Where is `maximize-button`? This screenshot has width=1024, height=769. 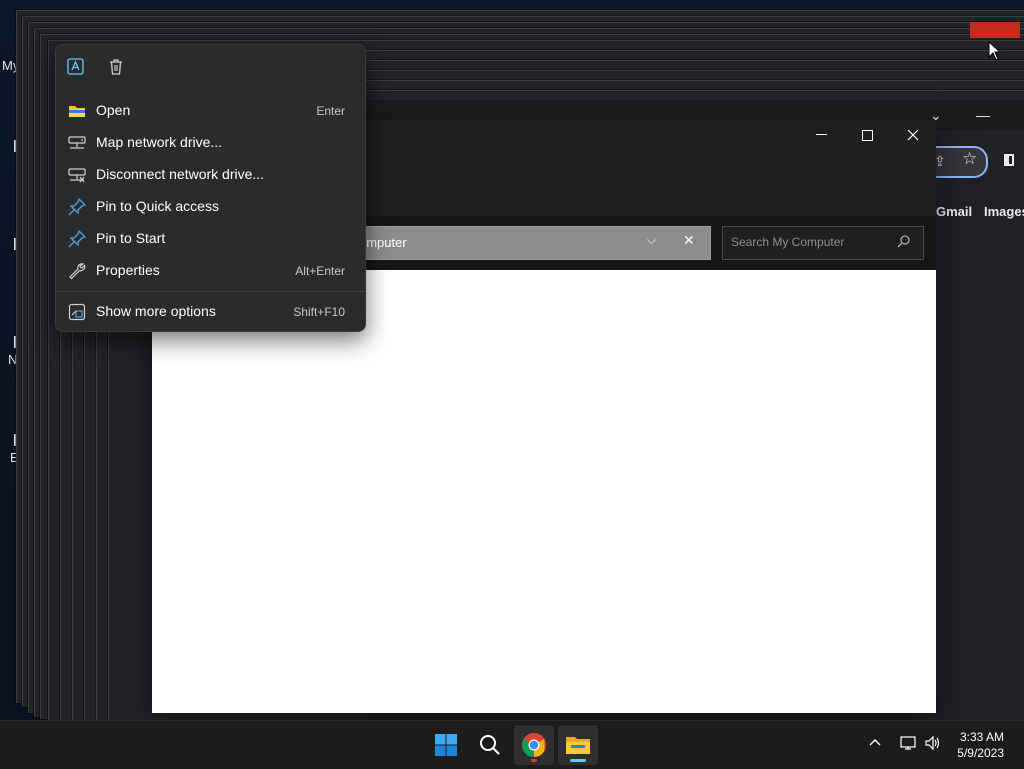 maximize-button is located at coordinates (867, 135).